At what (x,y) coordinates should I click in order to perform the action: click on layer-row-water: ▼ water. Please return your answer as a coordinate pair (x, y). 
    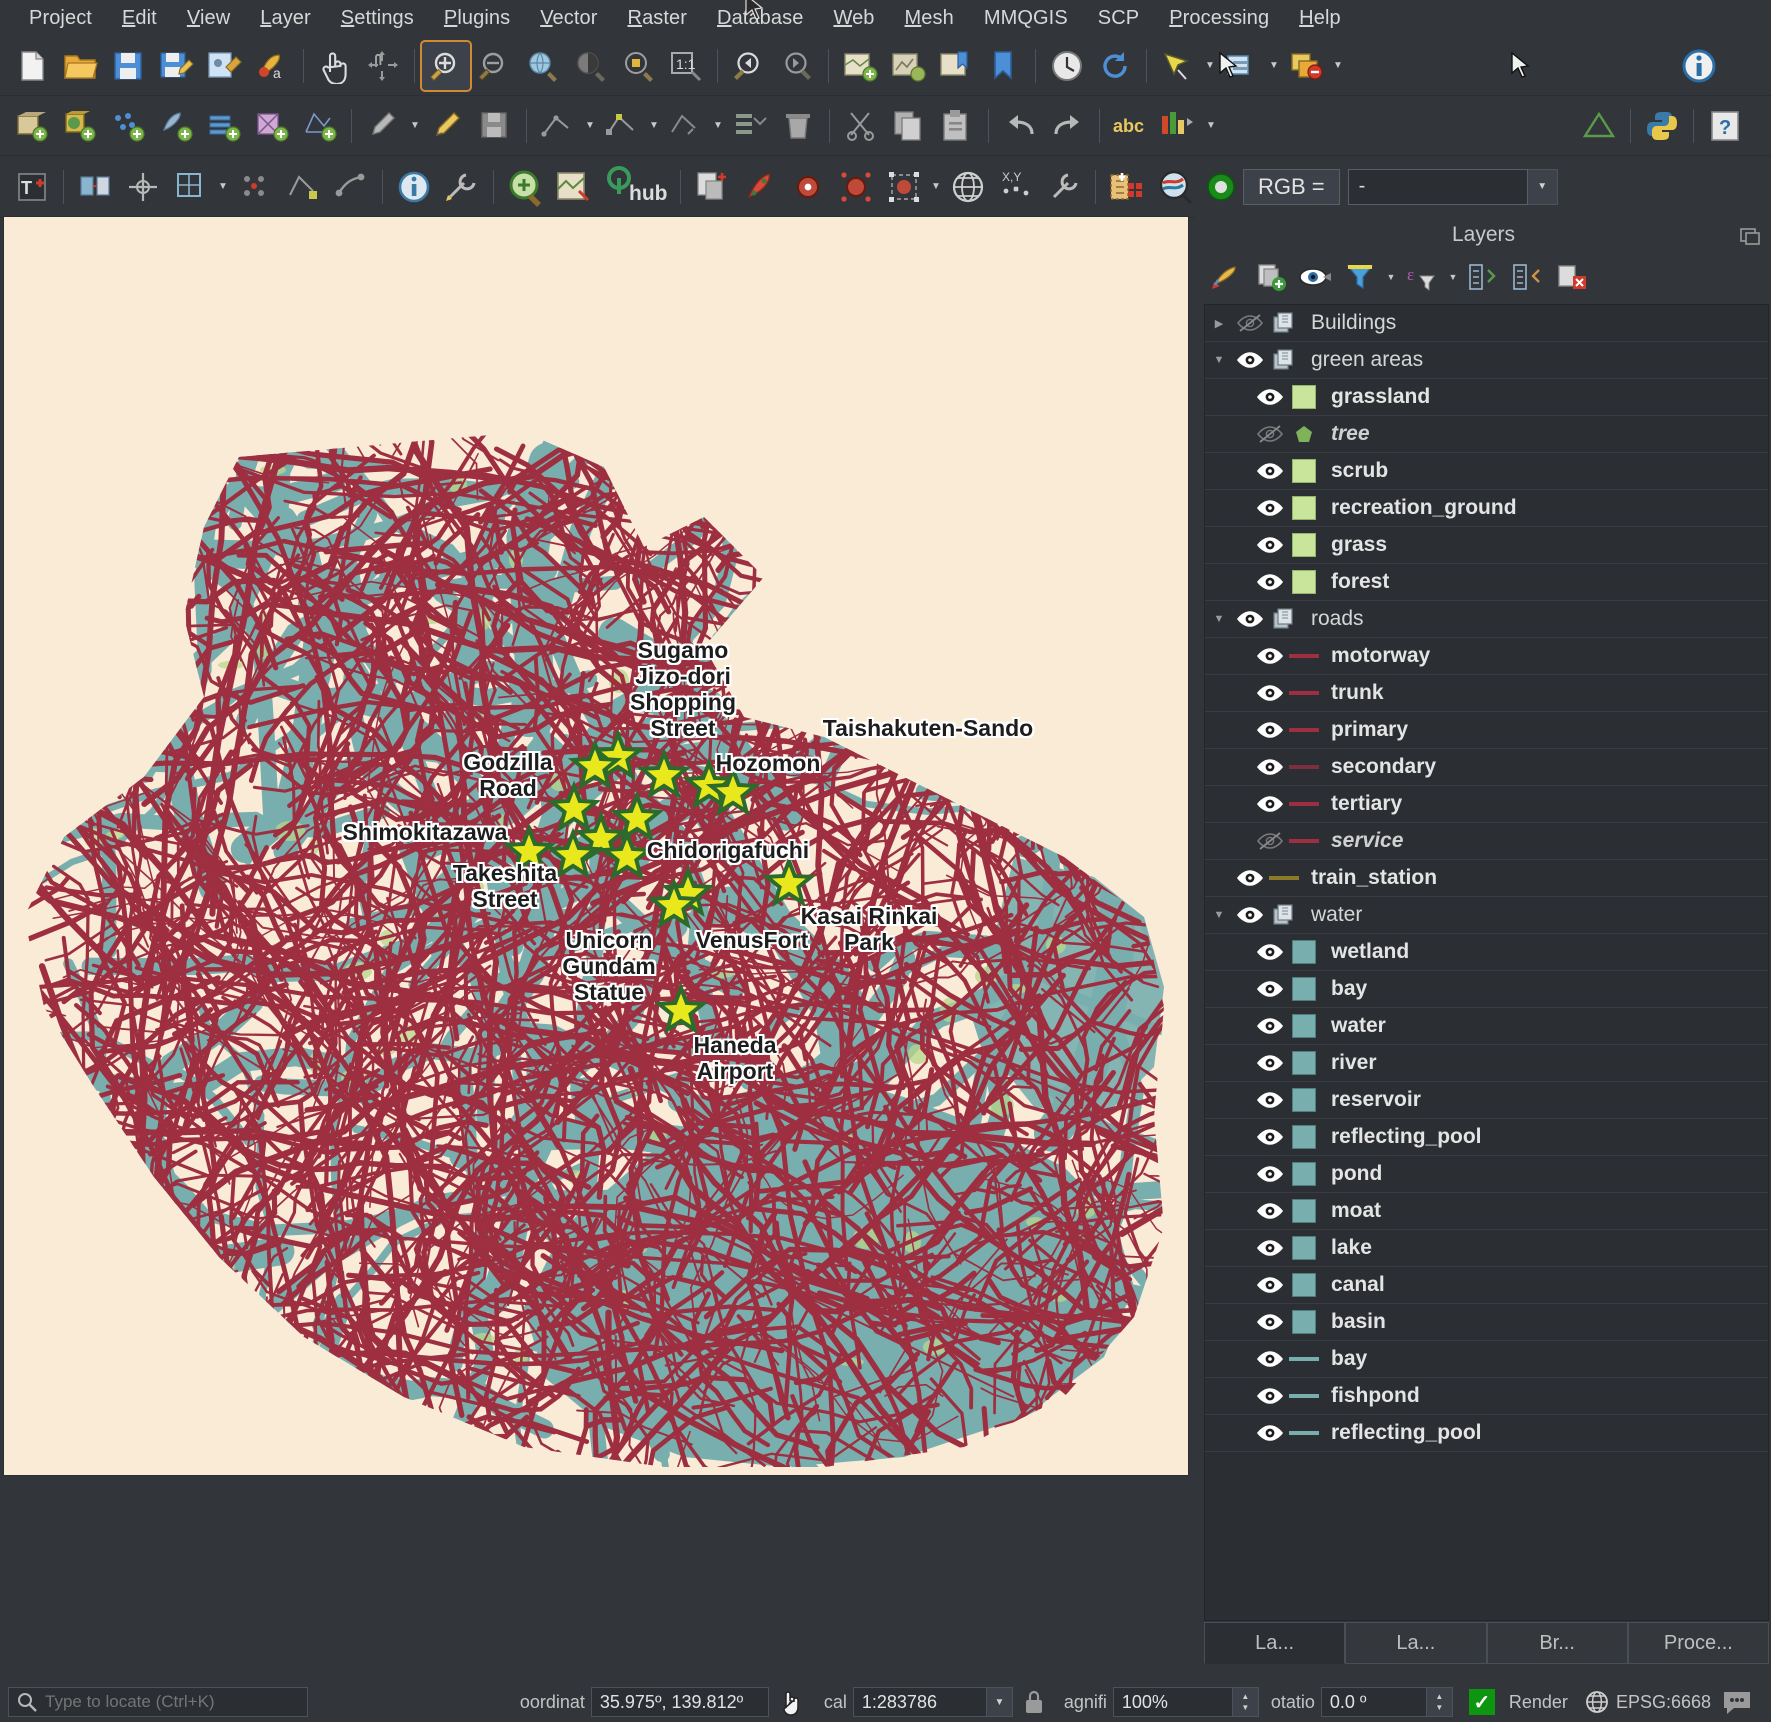
    Looking at the image, I should click on (1486, 915).